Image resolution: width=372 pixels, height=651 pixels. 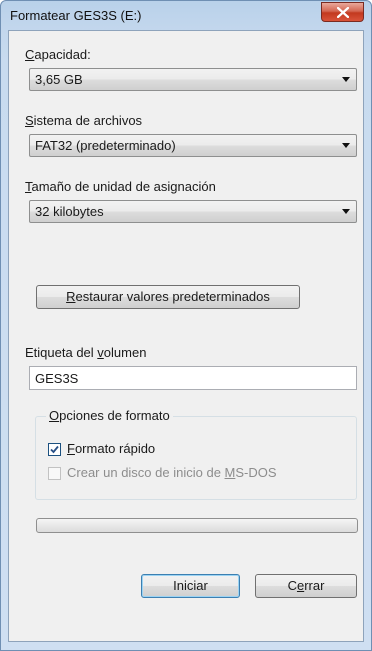 What do you see at coordinates (69, 211) in the screenshot?
I see `allocation-size-value: 32 kilobytes` at bounding box center [69, 211].